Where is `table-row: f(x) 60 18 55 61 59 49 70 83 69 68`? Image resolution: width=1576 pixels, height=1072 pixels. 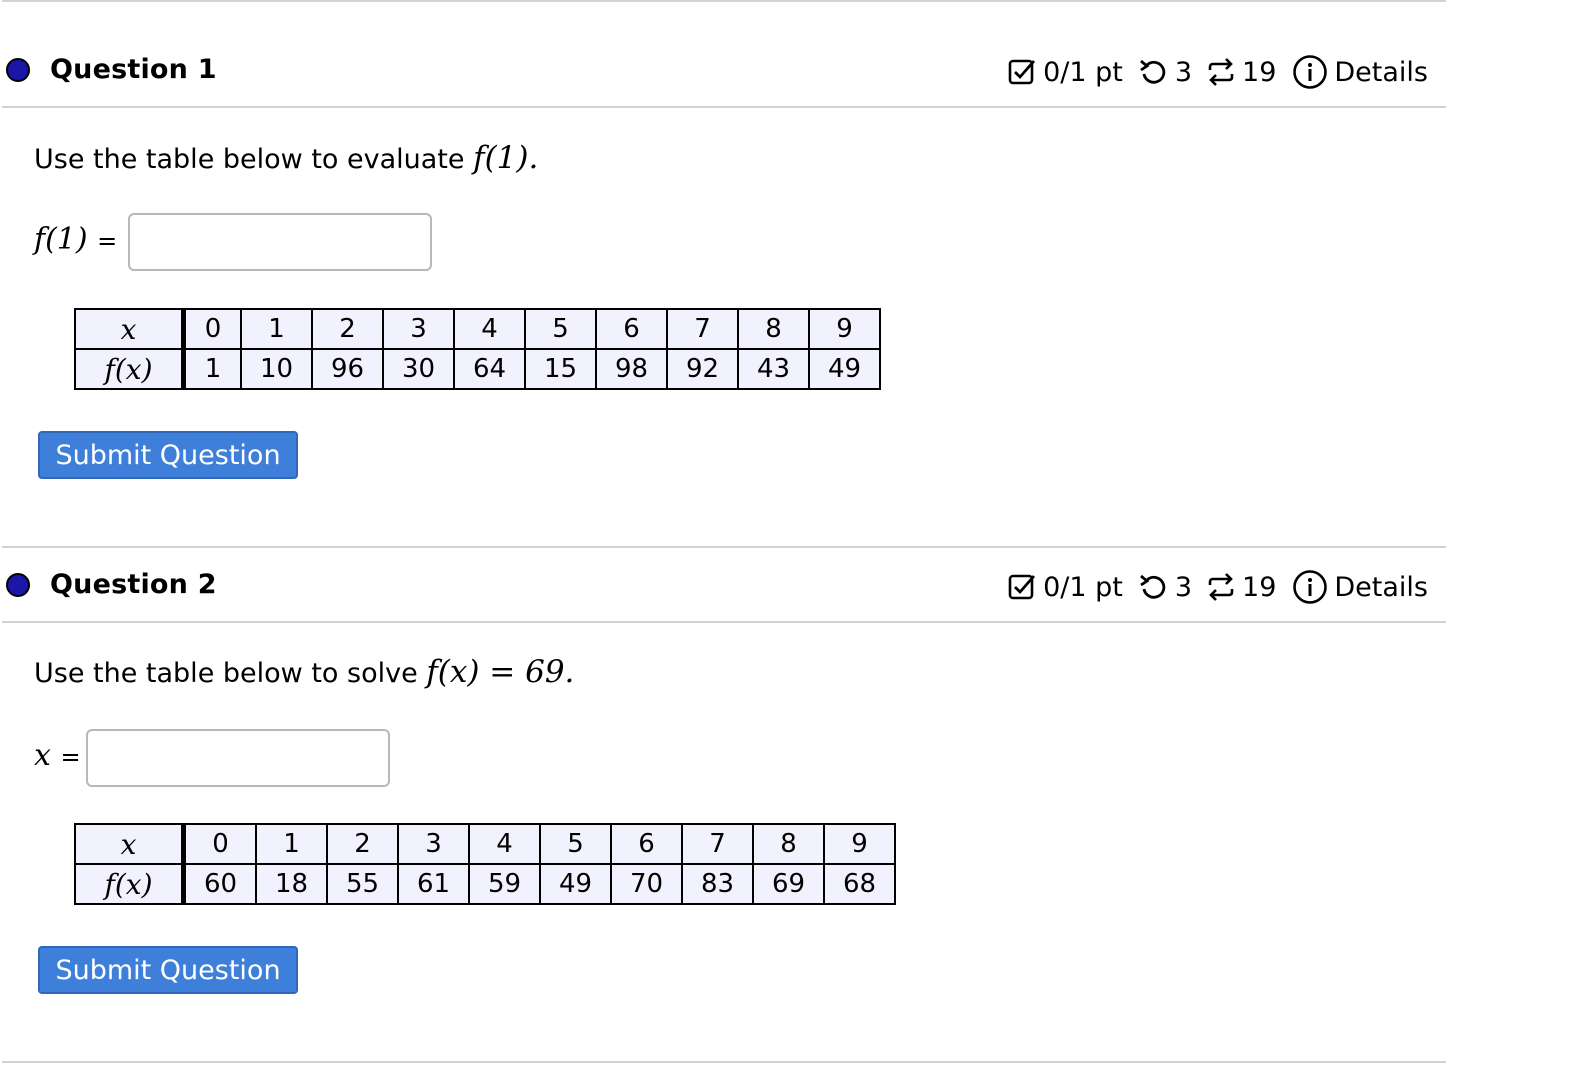
table-row: f(x) 60 18 55 61 59 49 70 83 69 68 is located at coordinates (485, 884).